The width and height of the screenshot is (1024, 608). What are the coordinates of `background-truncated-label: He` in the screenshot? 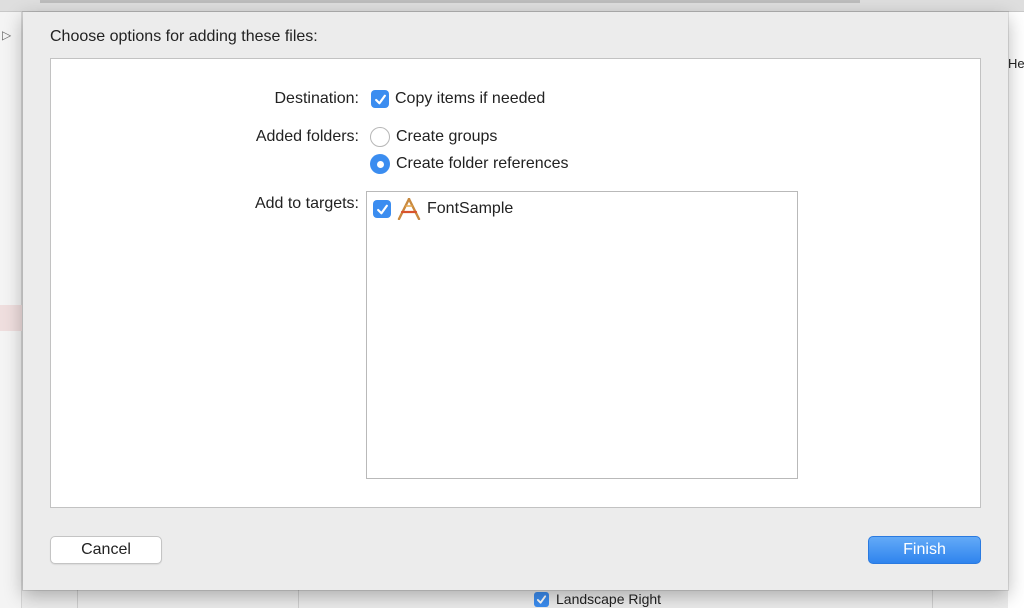 It's located at (1016, 63).